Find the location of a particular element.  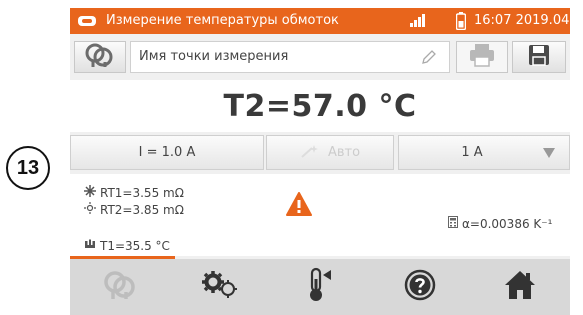

range-value: 1 A is located at coordinates (472, 152).